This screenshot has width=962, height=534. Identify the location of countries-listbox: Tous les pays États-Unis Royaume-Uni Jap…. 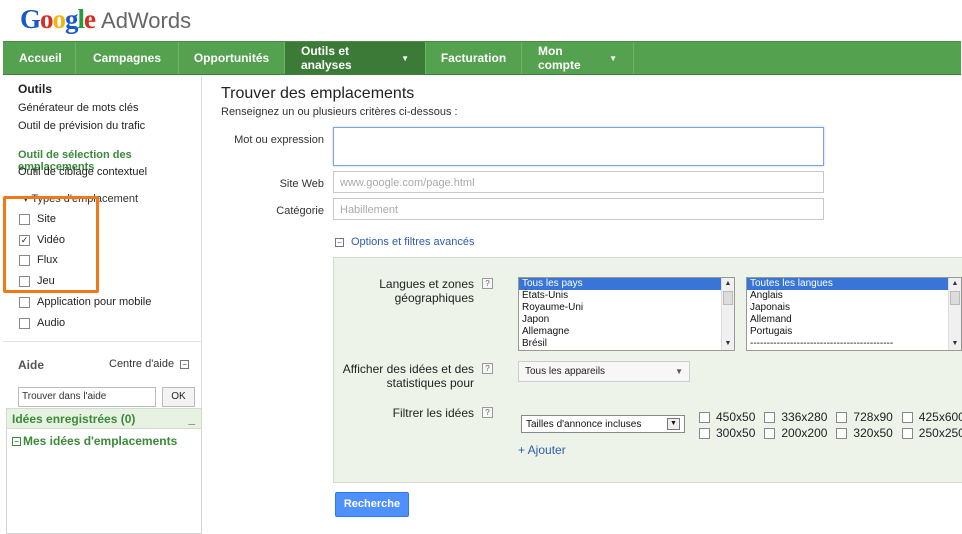
(626, 314).